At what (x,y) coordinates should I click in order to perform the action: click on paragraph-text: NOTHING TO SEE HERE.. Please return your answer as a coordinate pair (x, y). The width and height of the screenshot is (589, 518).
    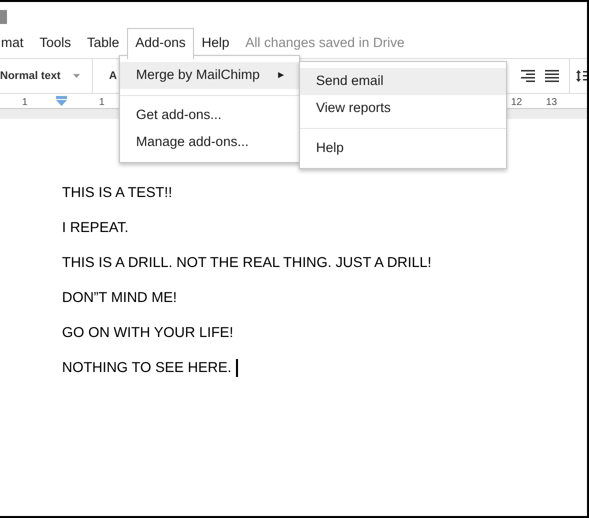
    Looking at the image, I should click on (147, 368).